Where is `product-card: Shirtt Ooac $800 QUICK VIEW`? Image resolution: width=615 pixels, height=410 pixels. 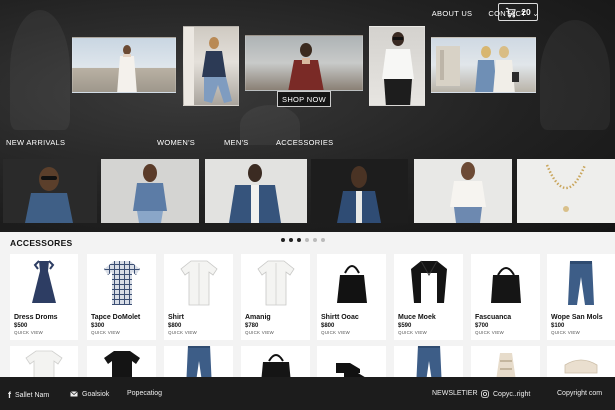
product-card: Shirtt Ooac $800 QUICK VIEW is located at coordinates (351, 297).